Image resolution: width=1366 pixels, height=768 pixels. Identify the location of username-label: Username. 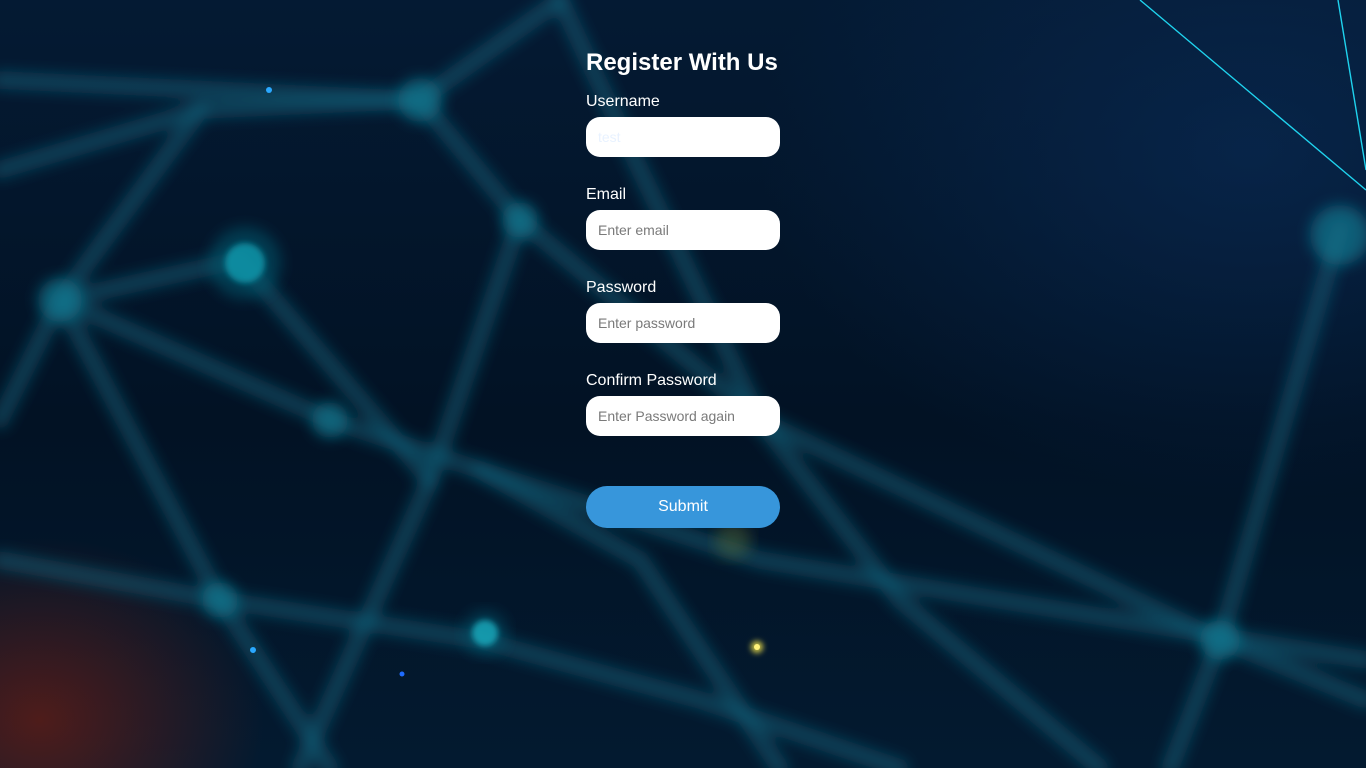
(623, 101).